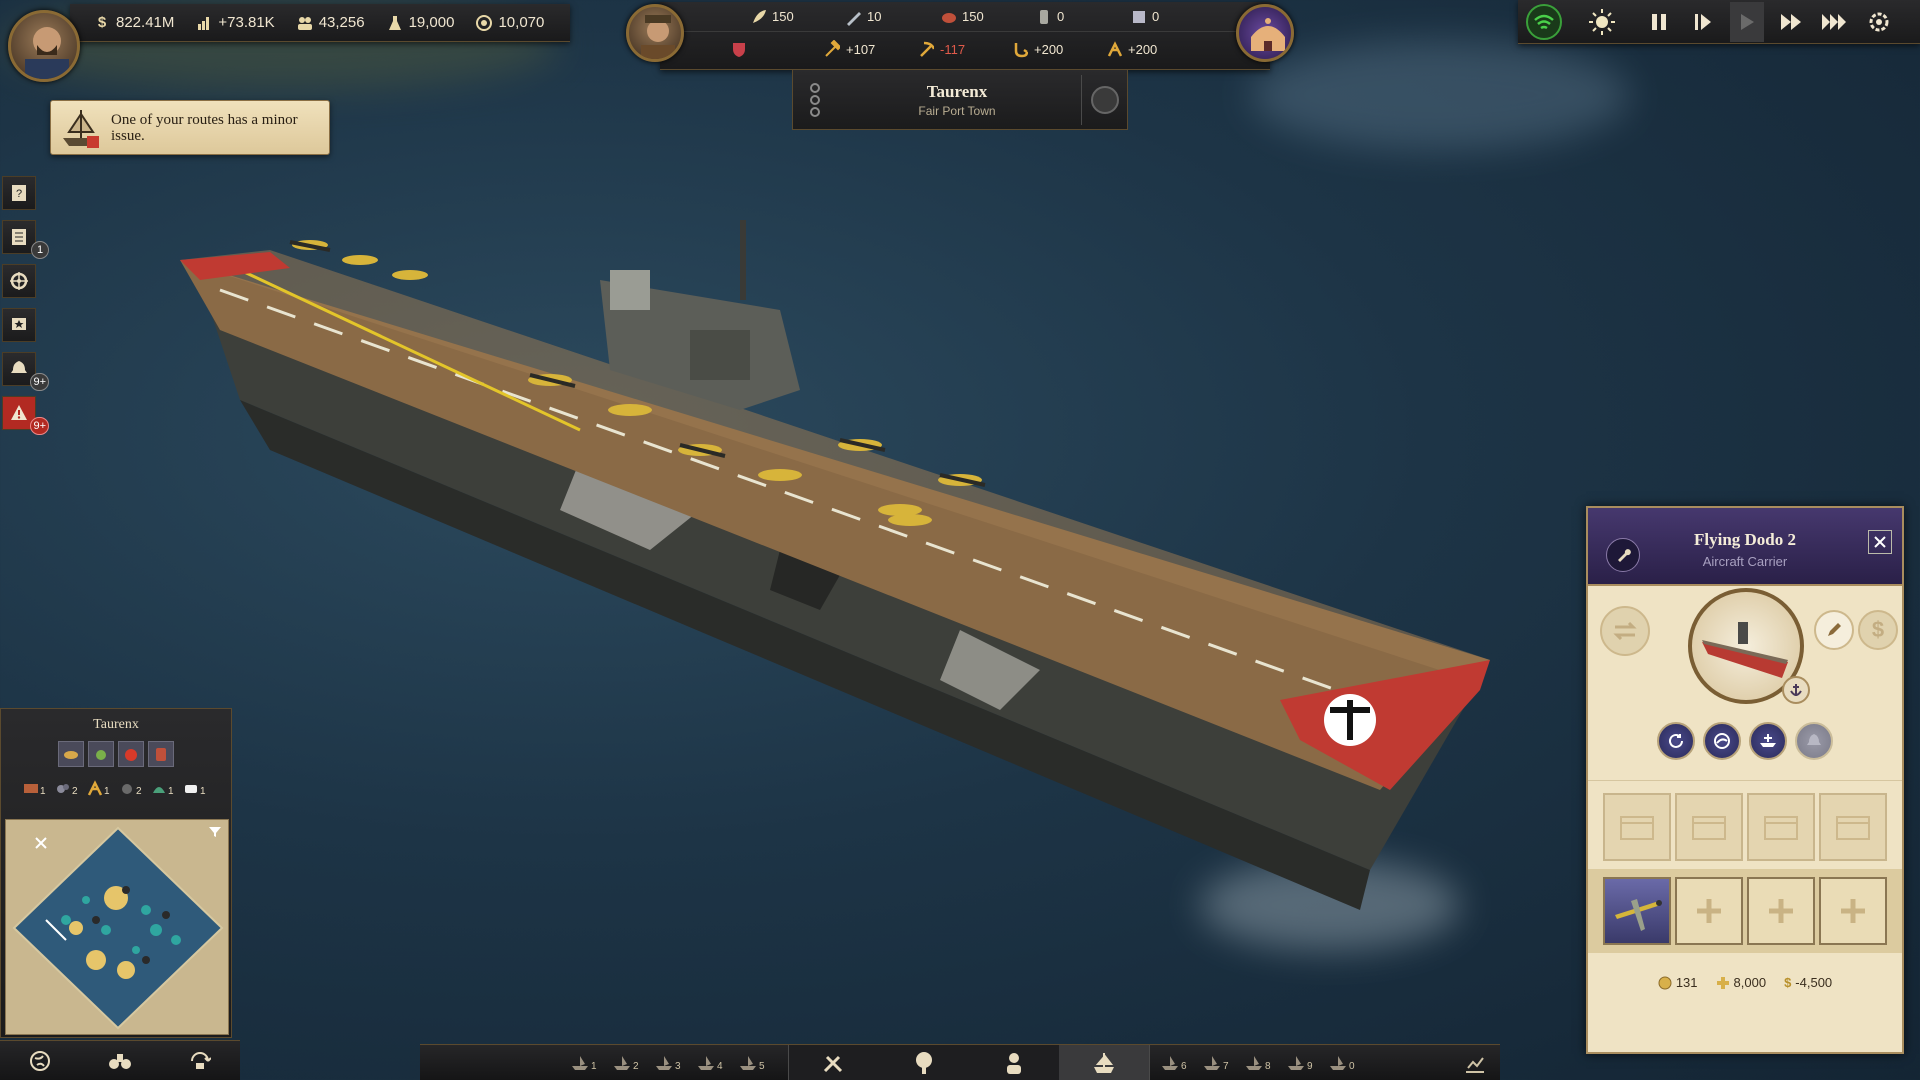 The image size is (1920, 1080). I want to click on rotate-view-icon, so click(200, 1061).